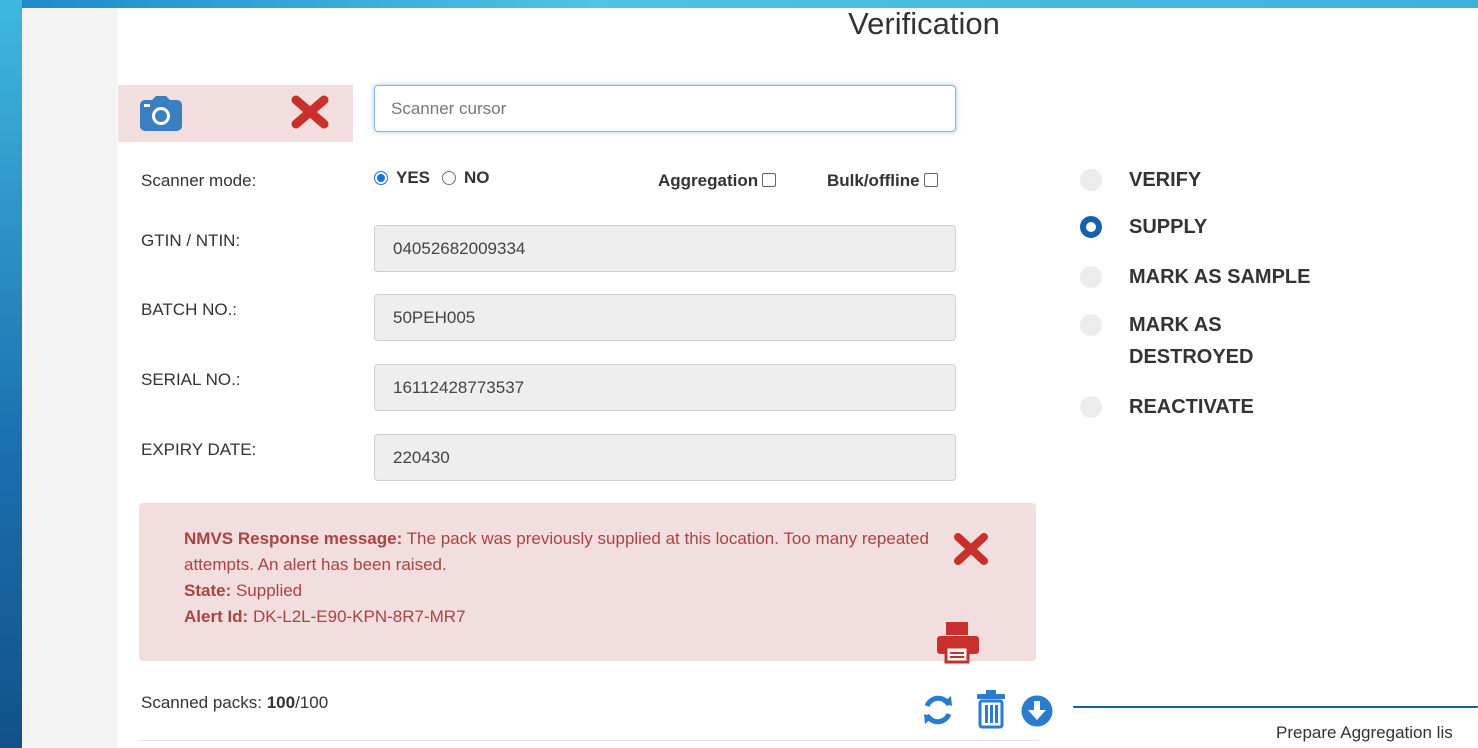 Image resolution: width=1478 pixels, height=748 pixels. Describe the element at coordinates (1220, 277) in the screenshot. I see `action-mark-as-sample-label: MARK AS SAMPLE` at that location.